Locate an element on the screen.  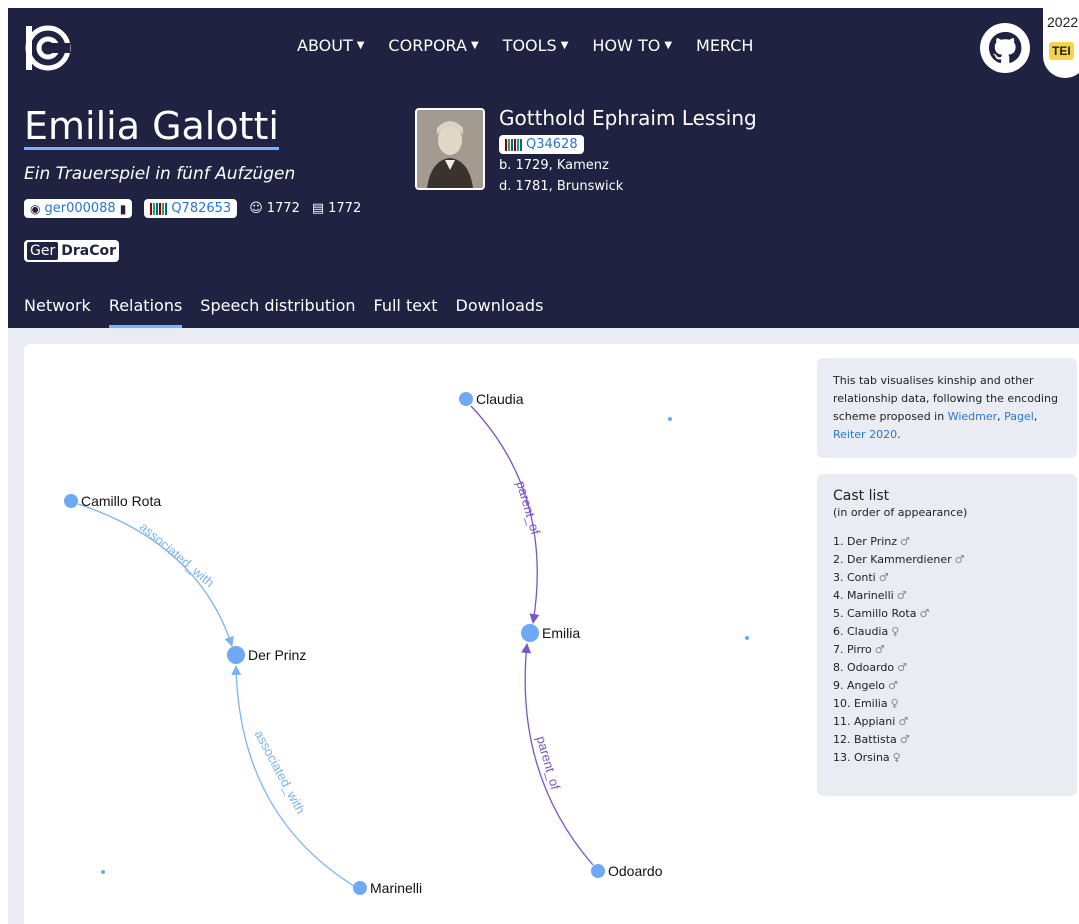
nav-item-label: ABOUT is located at coordinates (325, 45).